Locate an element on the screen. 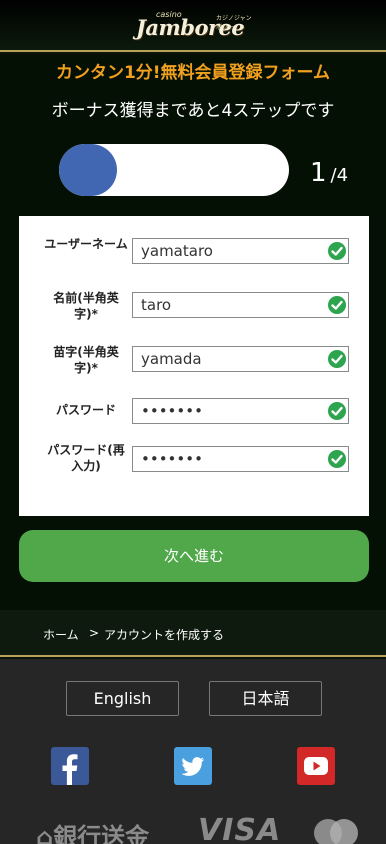  breadcrumb-home: ホーム is located at coordinates (61, 634).